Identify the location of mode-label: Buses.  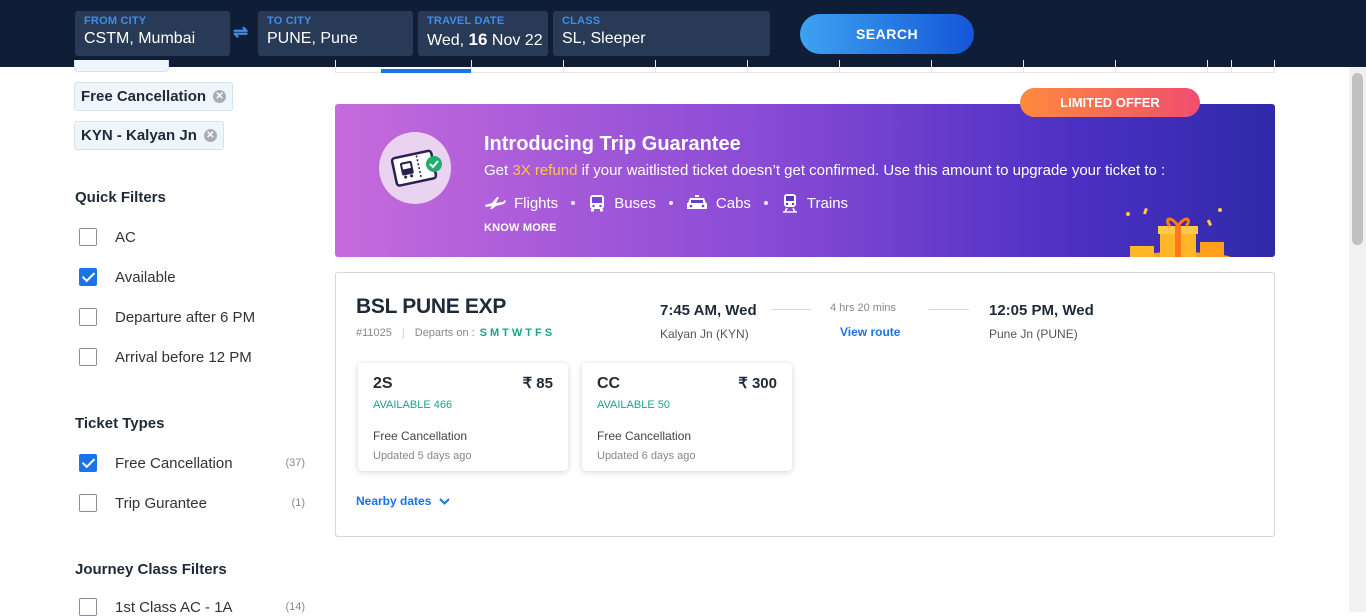
(635, 203).